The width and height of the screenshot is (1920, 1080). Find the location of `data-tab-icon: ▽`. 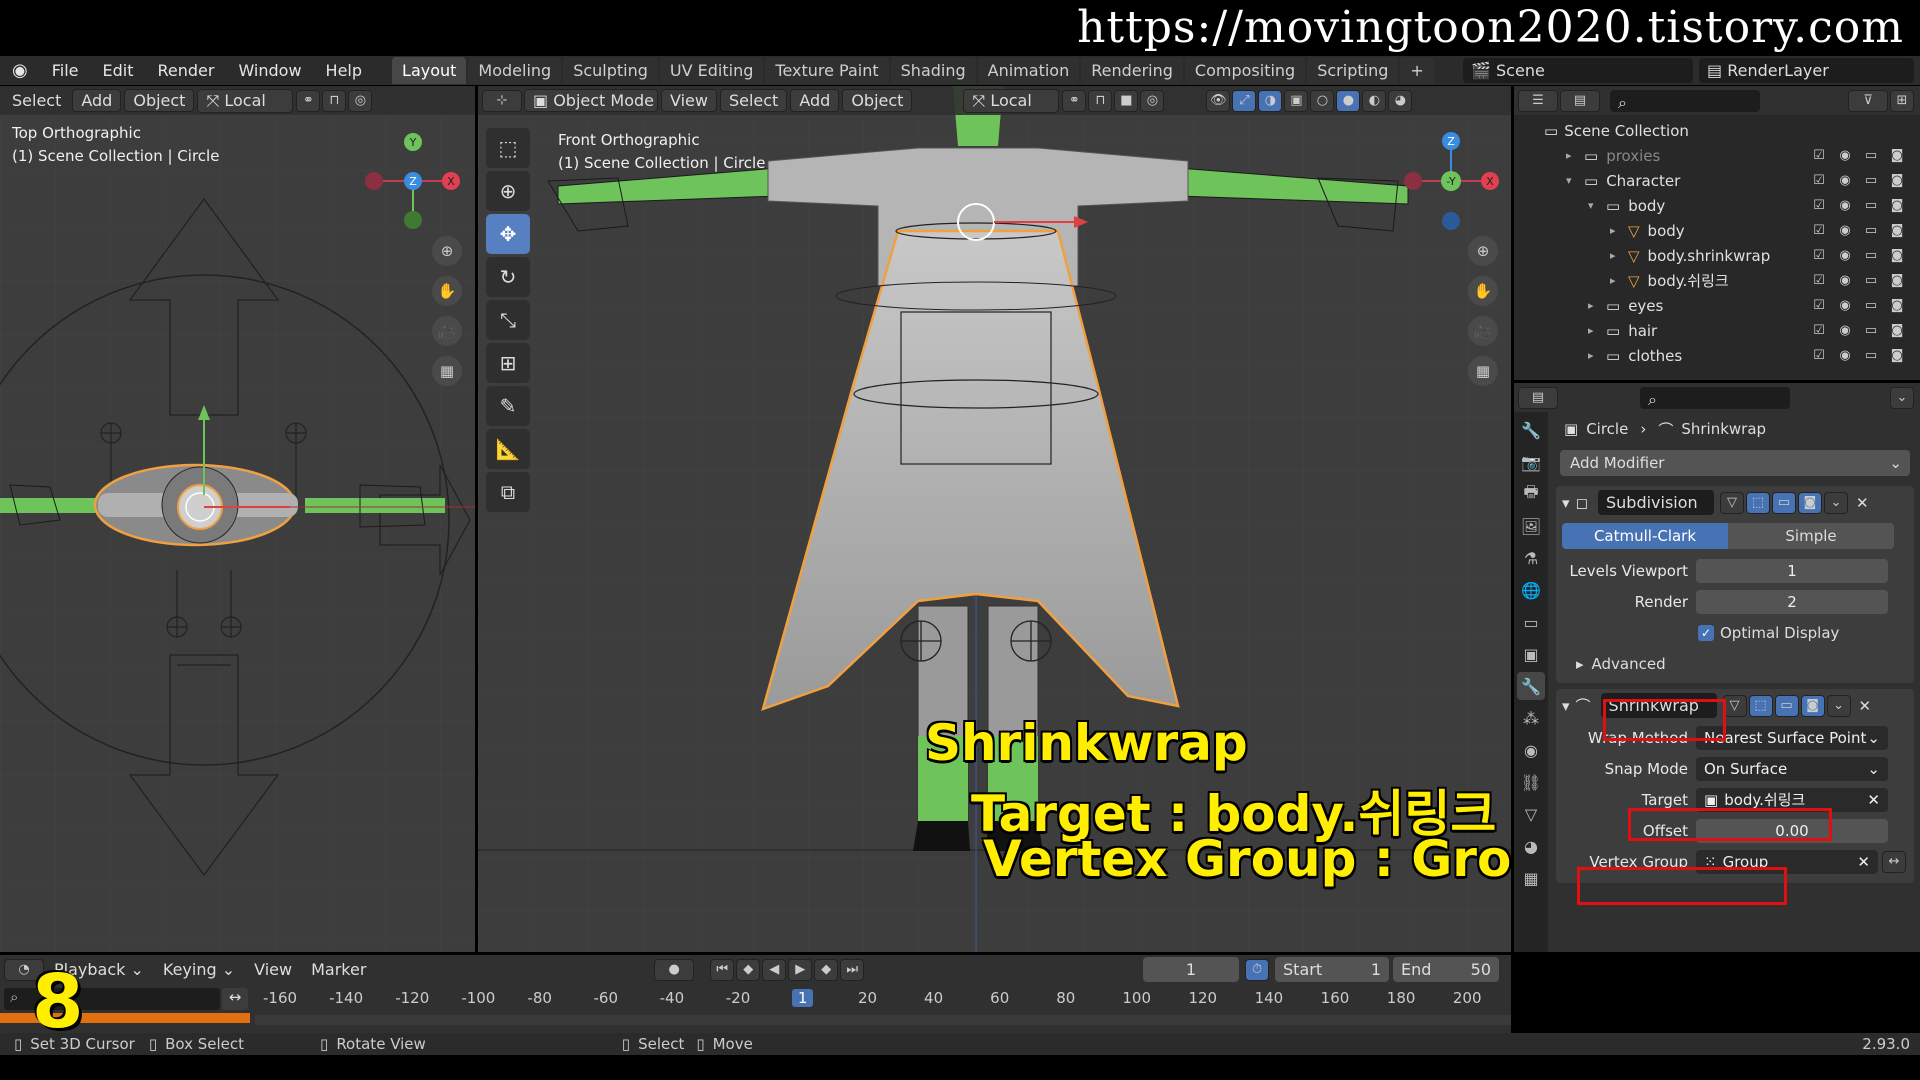

data-tab-icon: ▽ is located at coordinates (1531, 814).